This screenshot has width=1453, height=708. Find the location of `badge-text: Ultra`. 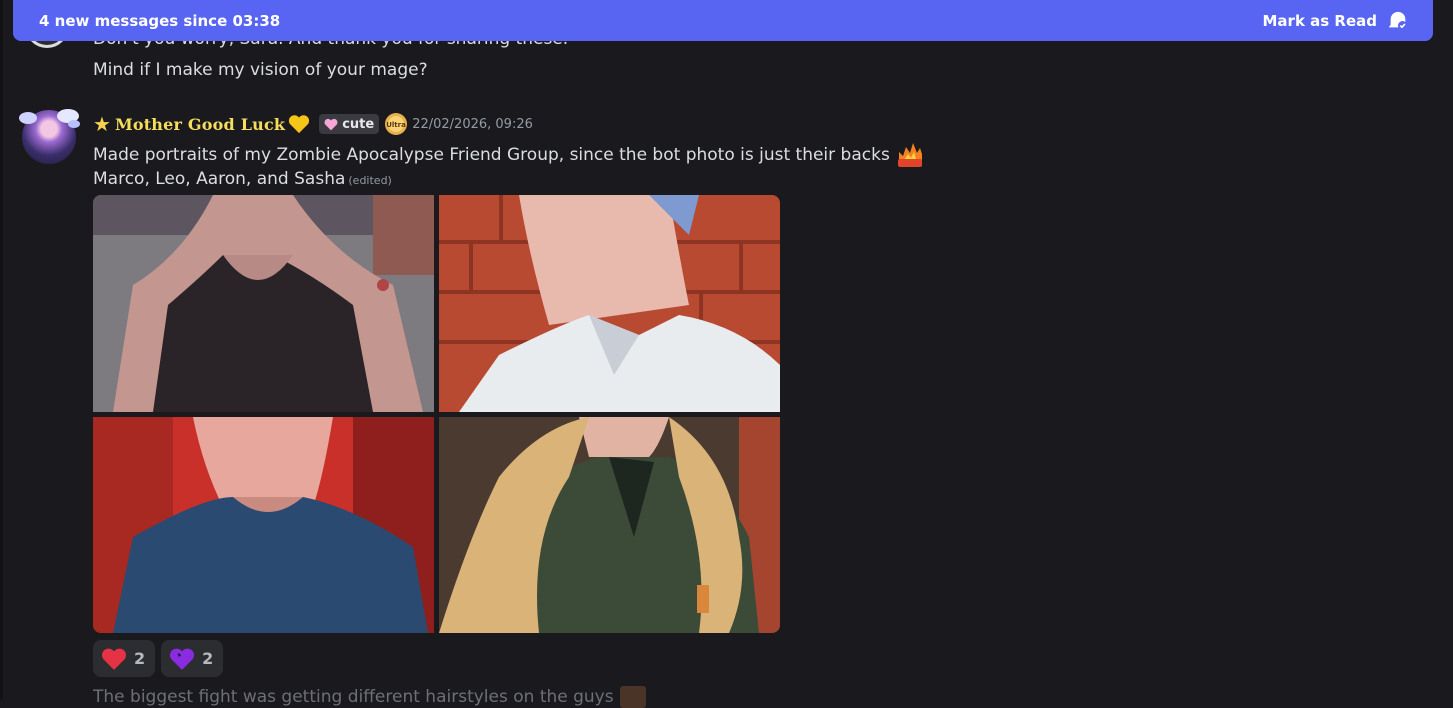

badge-text: Ultra is located at coordinates (396, 125).